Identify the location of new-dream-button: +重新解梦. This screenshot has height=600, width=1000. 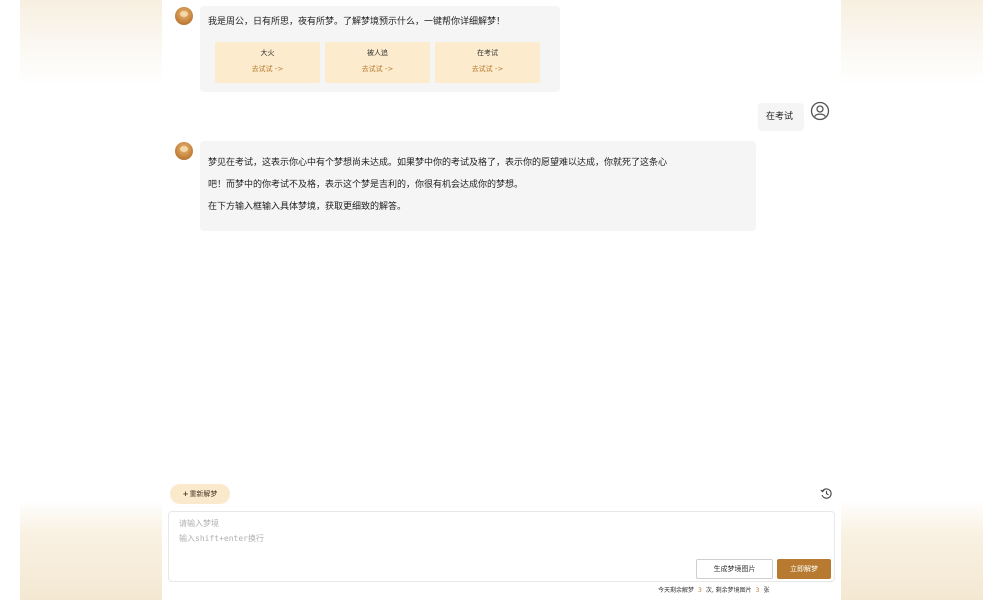
(200, 494).